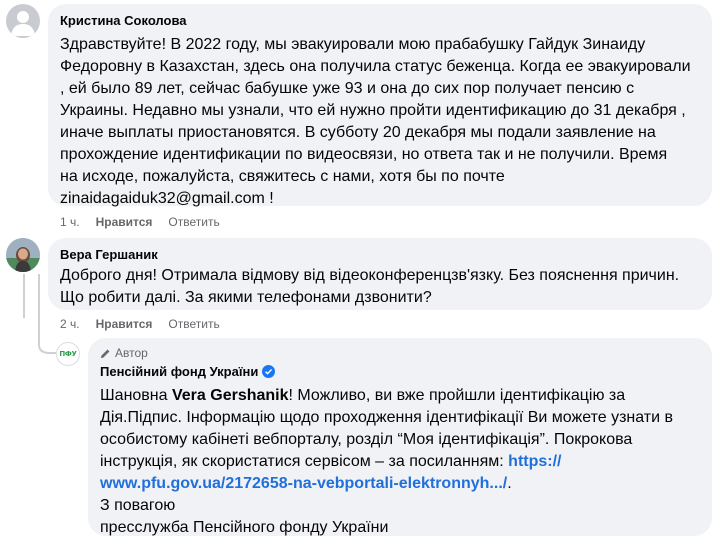 Image resolution: width=718 pixels, height=538 pixels. What do you see at coordinates (179, 371) in the screenshot?
I see `reply-author: Пенсійний фонд України` at bounding box center [179, 371].